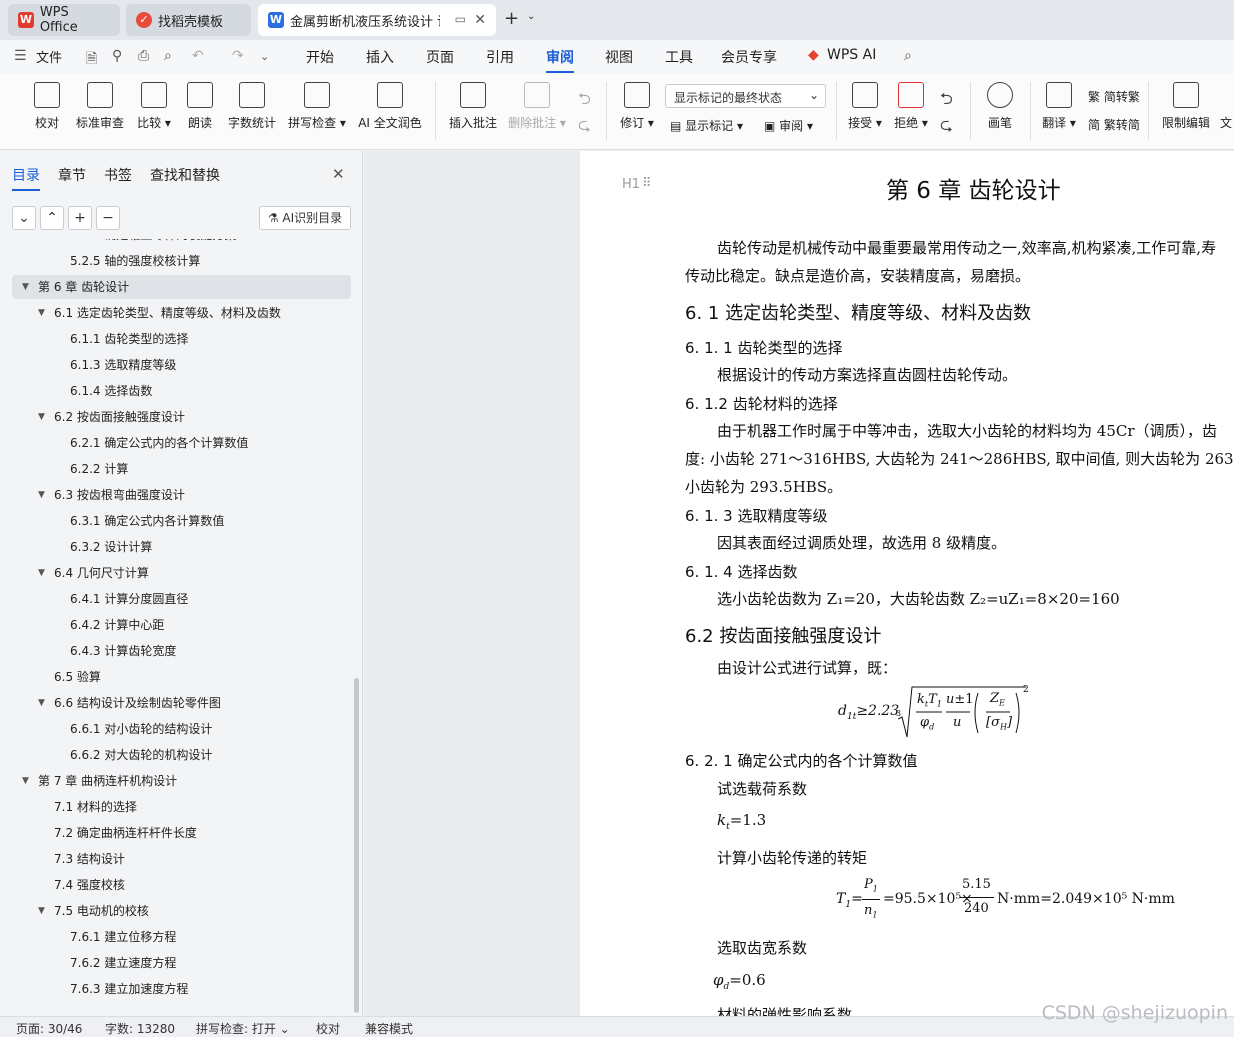 This screenshot has height=1037, width=1234. Describe the element at coordinates (356, 845) in the screenshot. I see `scrollbar-thumb` at that location.